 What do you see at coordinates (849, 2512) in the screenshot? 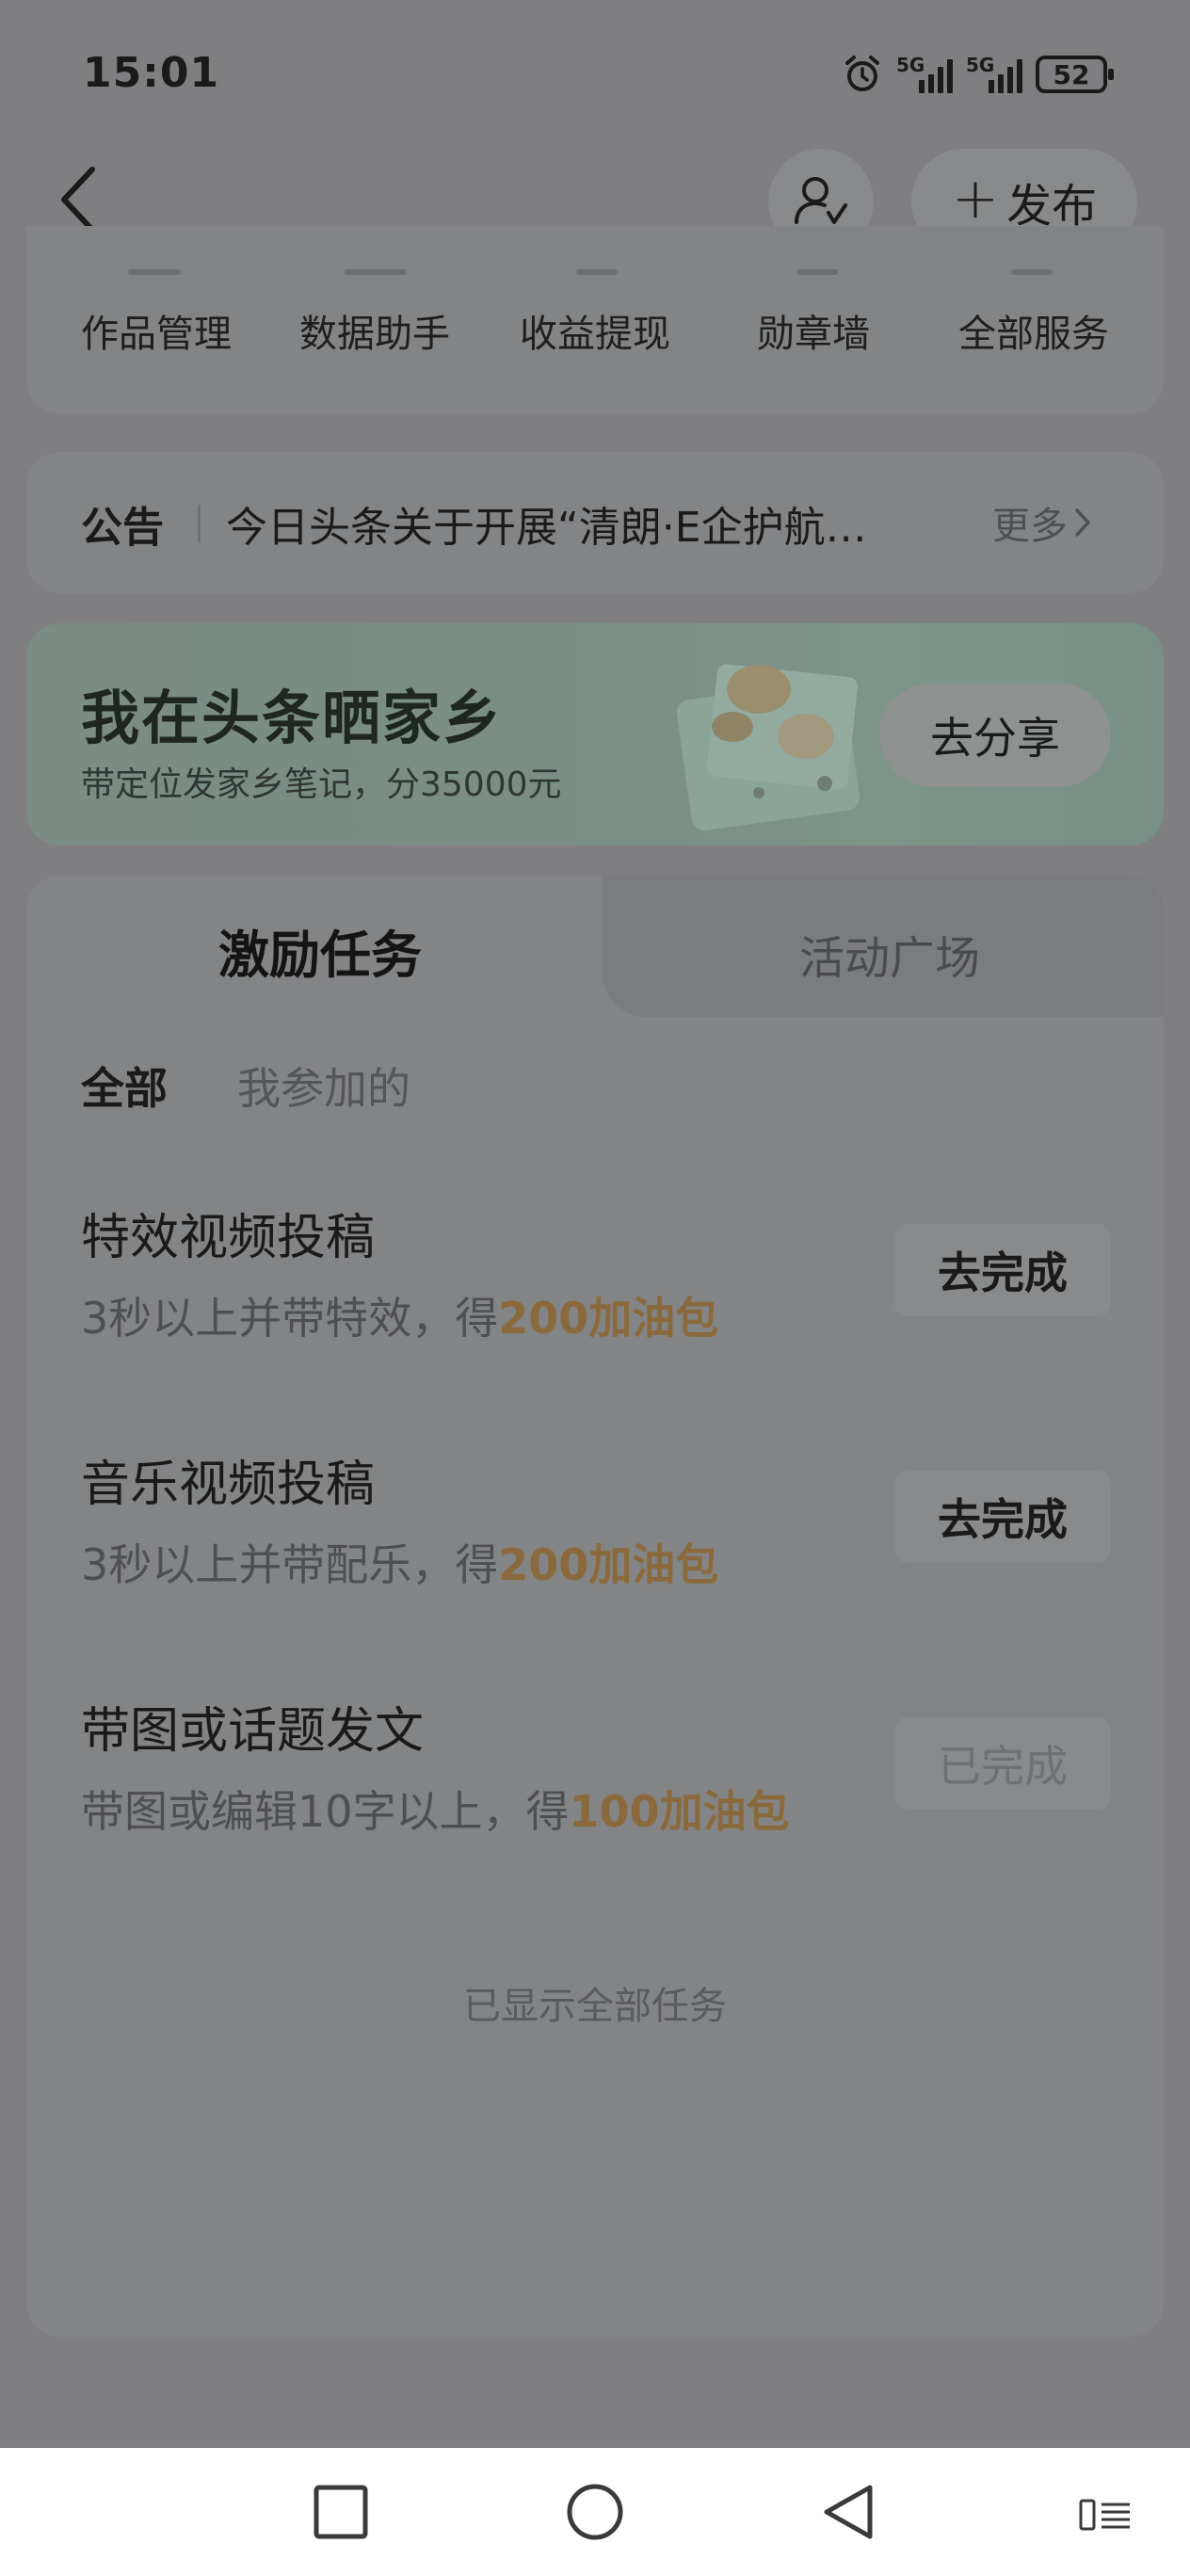
I see `back-triangle-icon` at bounding box center [849, 2512].